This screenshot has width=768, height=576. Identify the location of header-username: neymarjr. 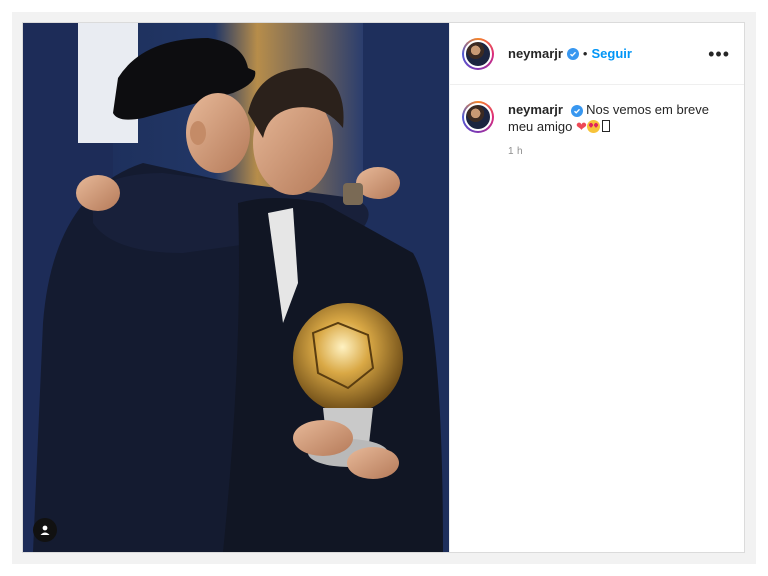
(535, 53).